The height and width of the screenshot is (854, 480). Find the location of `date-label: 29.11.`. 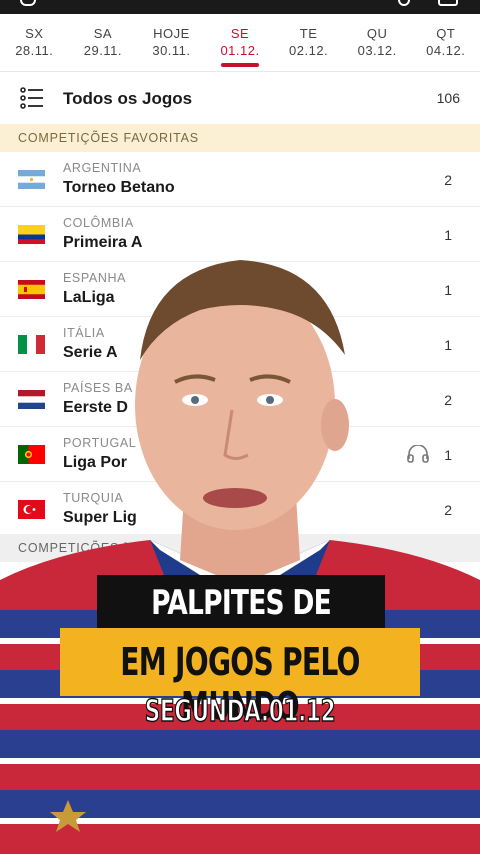

date-label: 29.11. is located at coordinates (102, 50).